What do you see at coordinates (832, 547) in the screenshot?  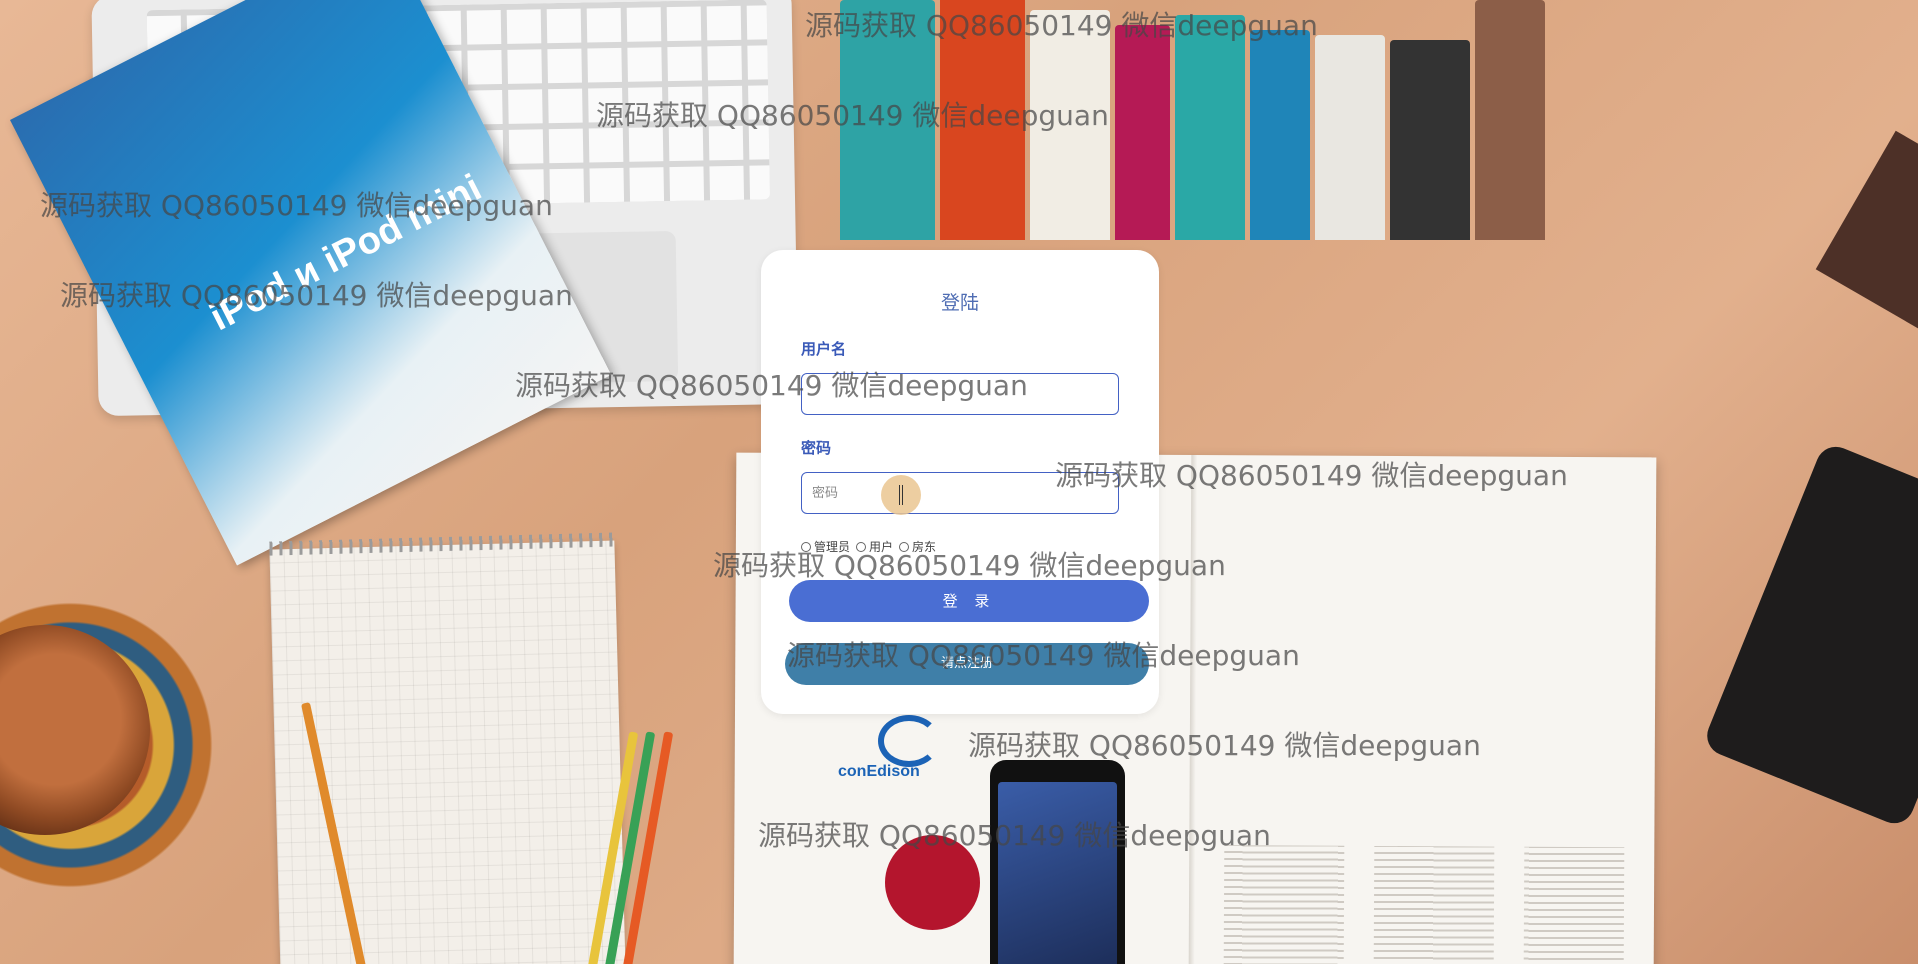 I see `role-label: 管理员` at bounding box center [832, 547].